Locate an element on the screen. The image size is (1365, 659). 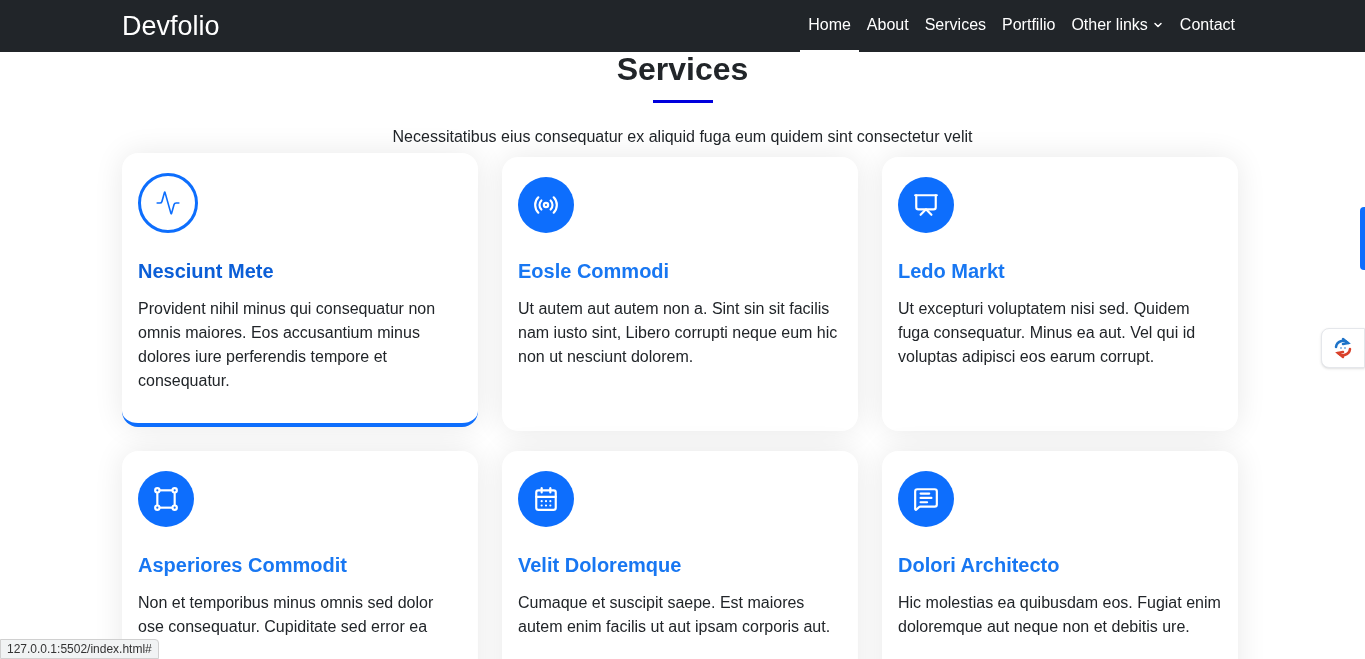
card-text: Hic molestias ea quibusdam eos. Fugiat enim doloremque aut neque non et debitis ure. is located at coordinates (1060, 615).